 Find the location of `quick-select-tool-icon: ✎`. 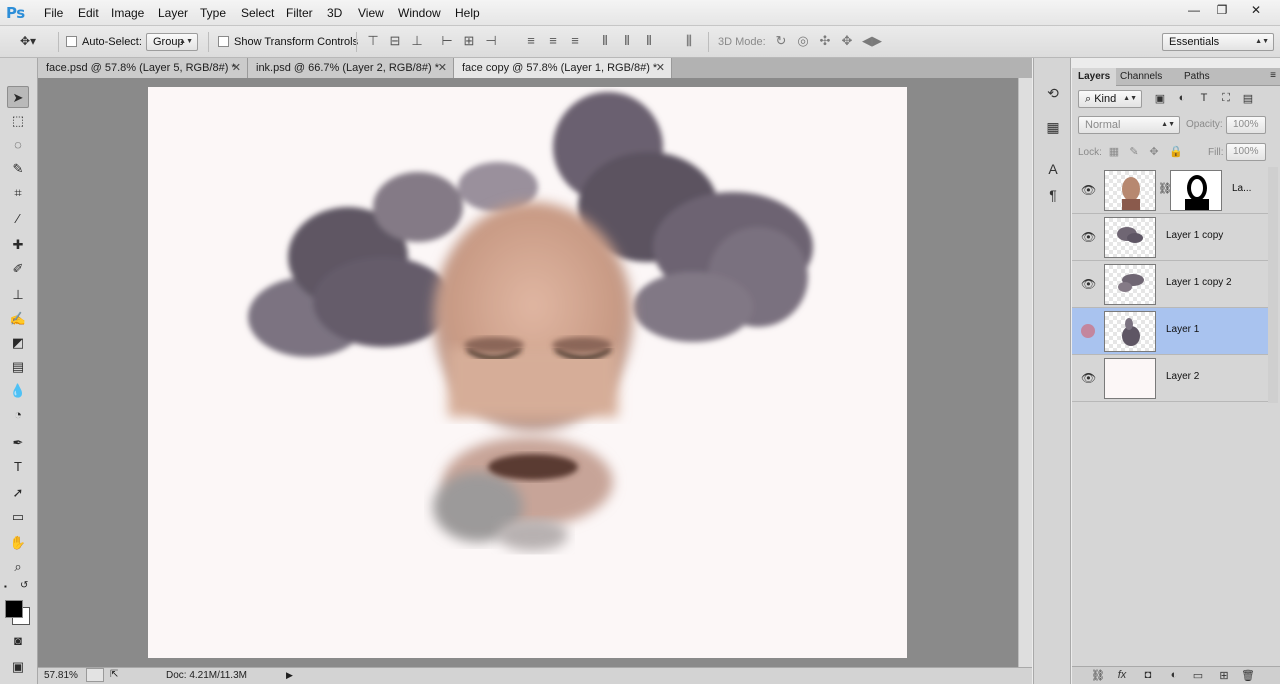

quick-select-tool-icon: ✎ is located at coordinates (18, 169).